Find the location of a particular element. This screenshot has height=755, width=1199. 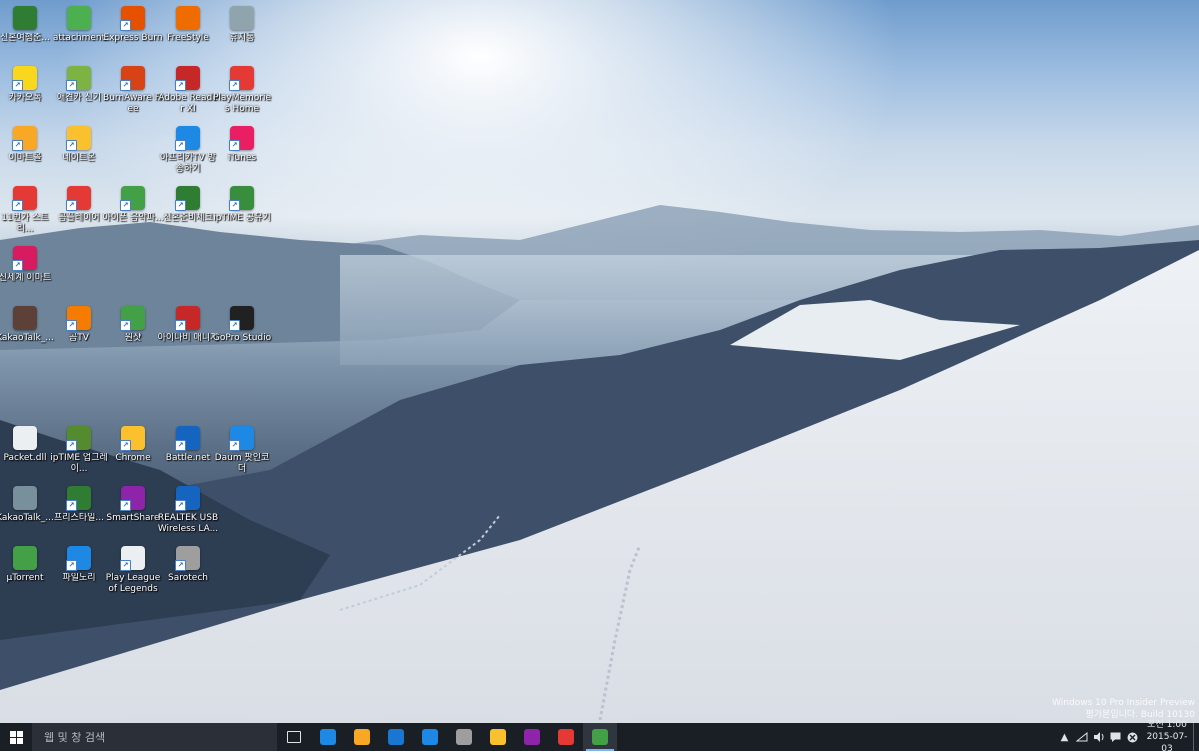

search-box is located at coordinates (154, 737).